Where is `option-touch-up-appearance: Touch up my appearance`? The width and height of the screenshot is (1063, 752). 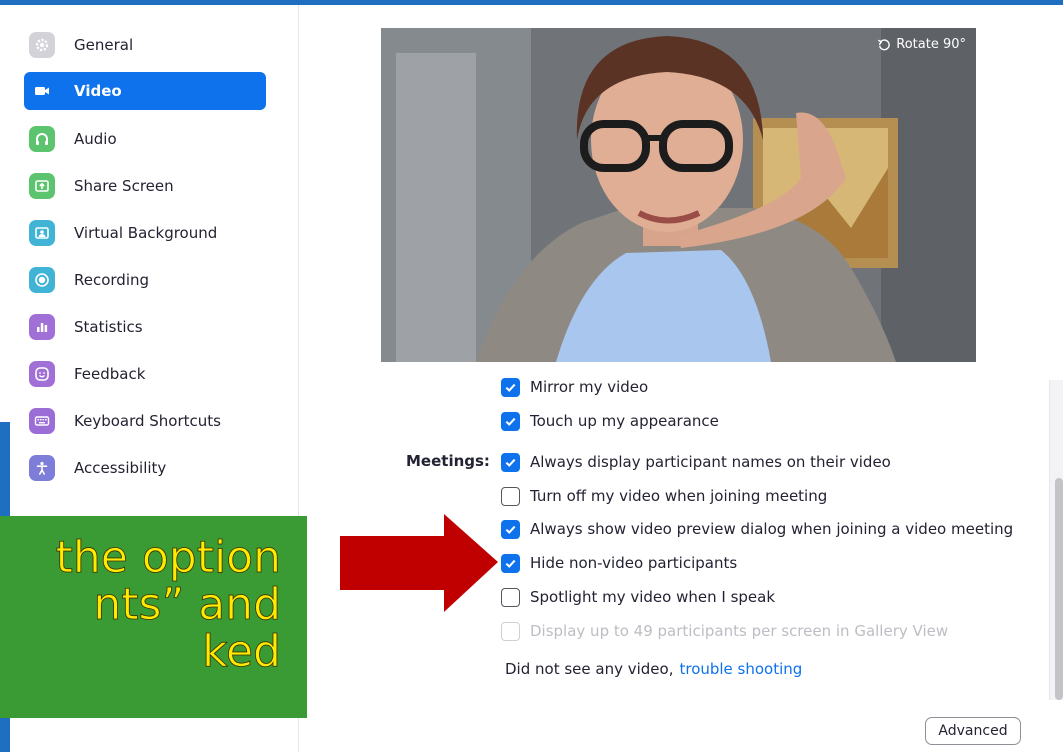
option-touch-up-appearance: Touch up my appearance is located at coordinates (610, 421).